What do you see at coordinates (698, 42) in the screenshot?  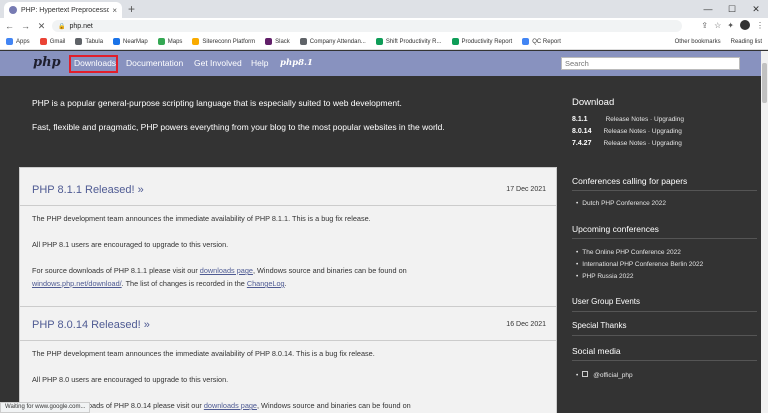 I see `other-bookmarks: Other bookmarks` at bounding box center [698, 42].